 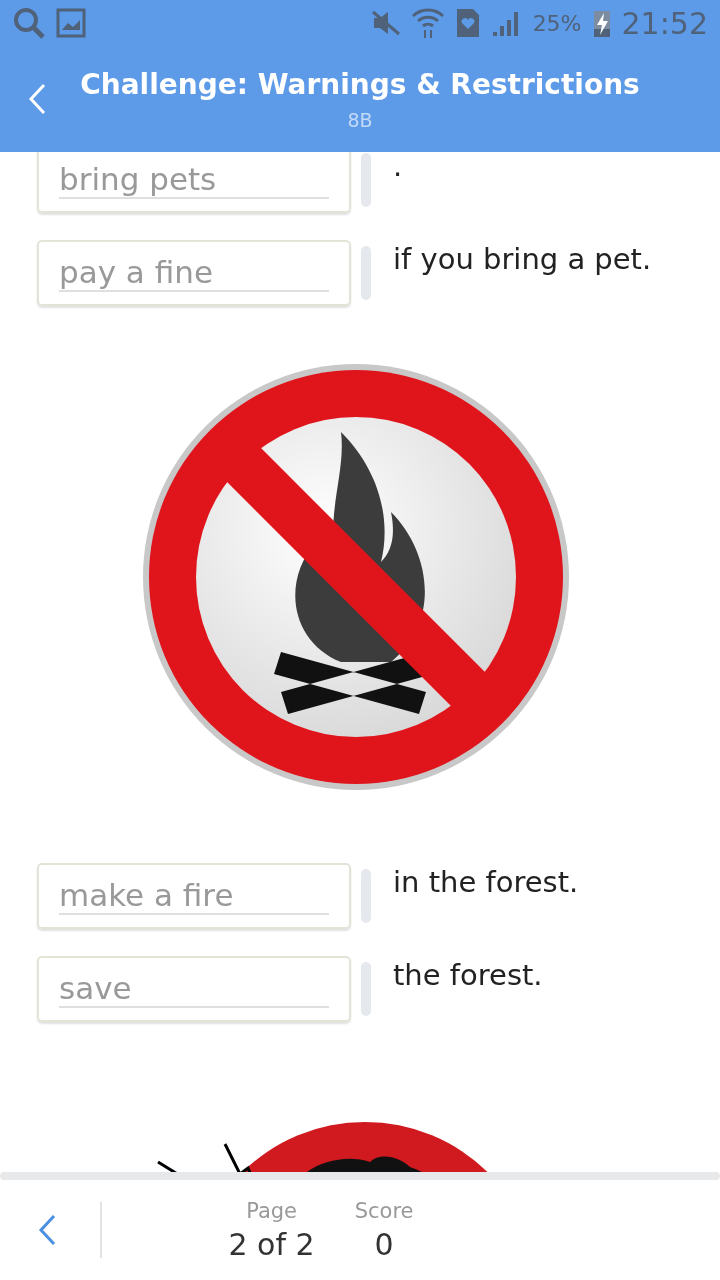 What do you see at coordinates (522, 259) in the screenshot?
I see `sentence-text: if you bring a pet.` at bounding box center [522, 259].